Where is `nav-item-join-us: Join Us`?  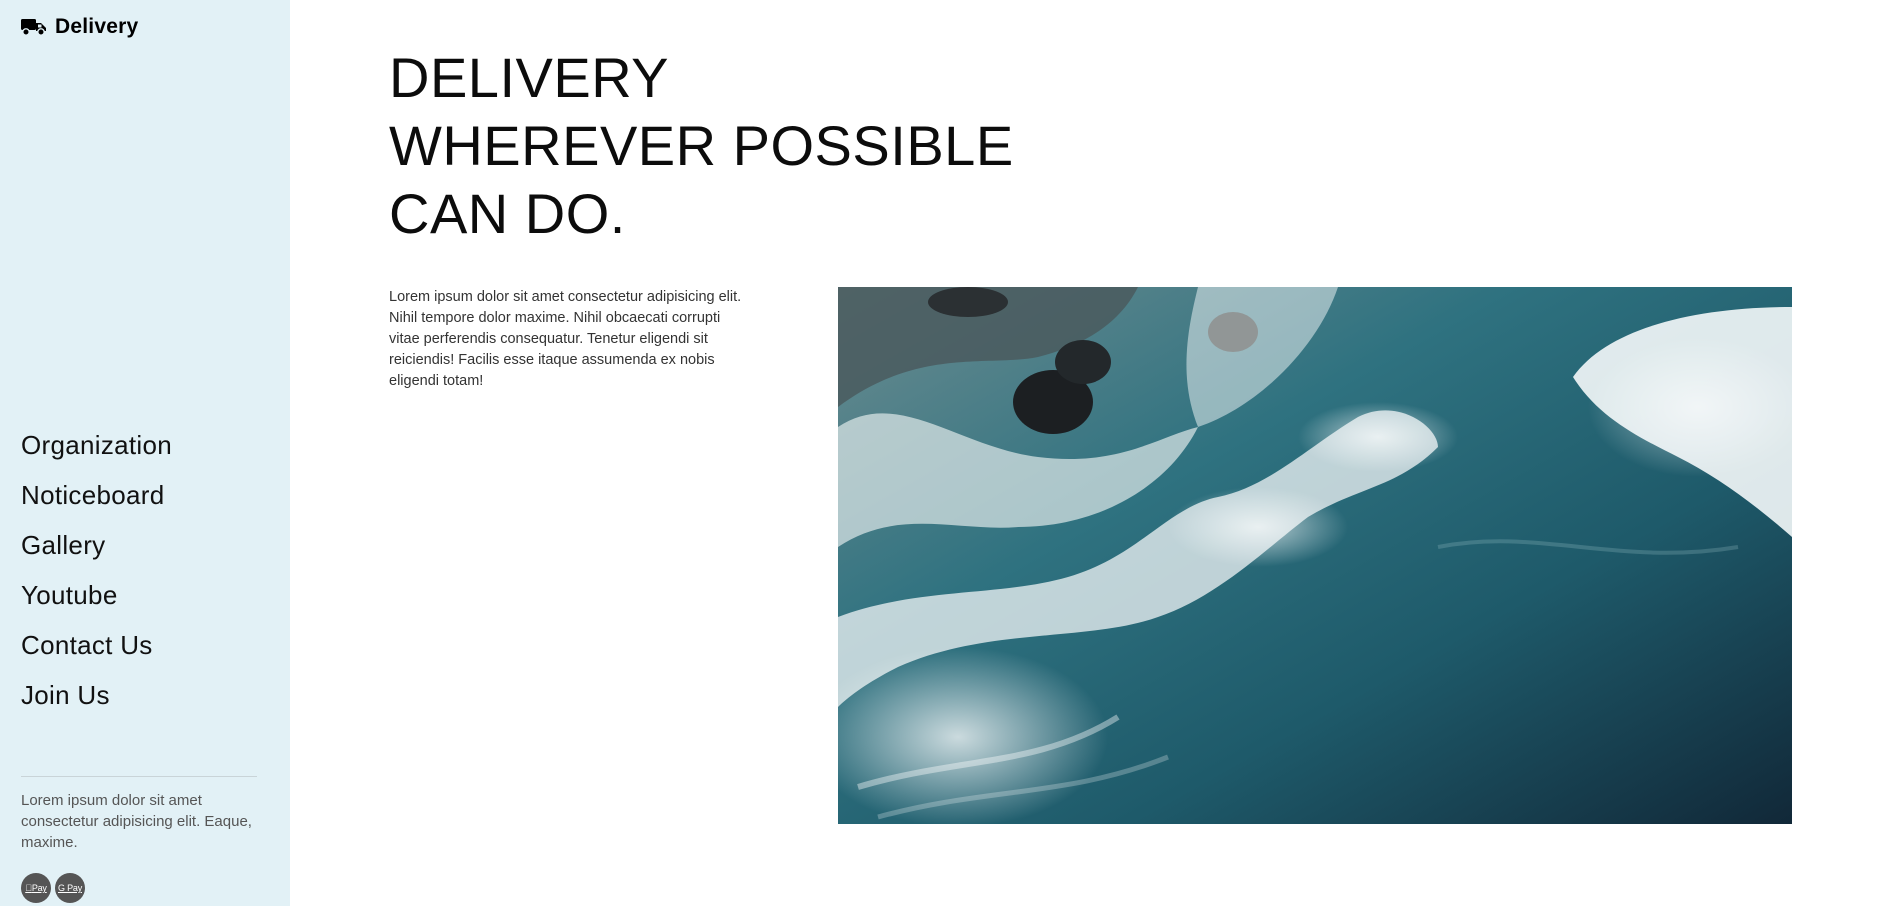
nav-item-join-us: Join Us is located at coordinates (96, 695).